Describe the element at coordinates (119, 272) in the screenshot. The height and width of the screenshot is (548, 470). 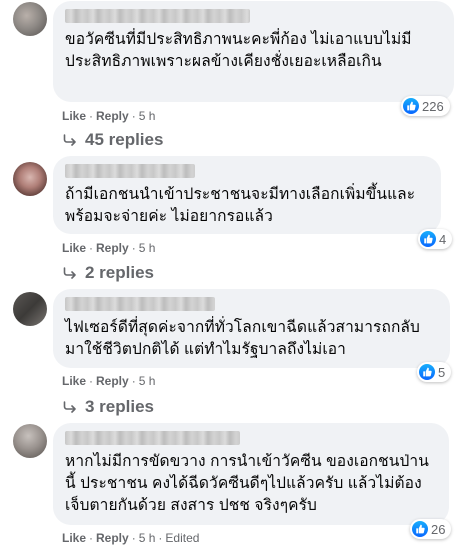
I see `replies-count: 2 replies` at that location.